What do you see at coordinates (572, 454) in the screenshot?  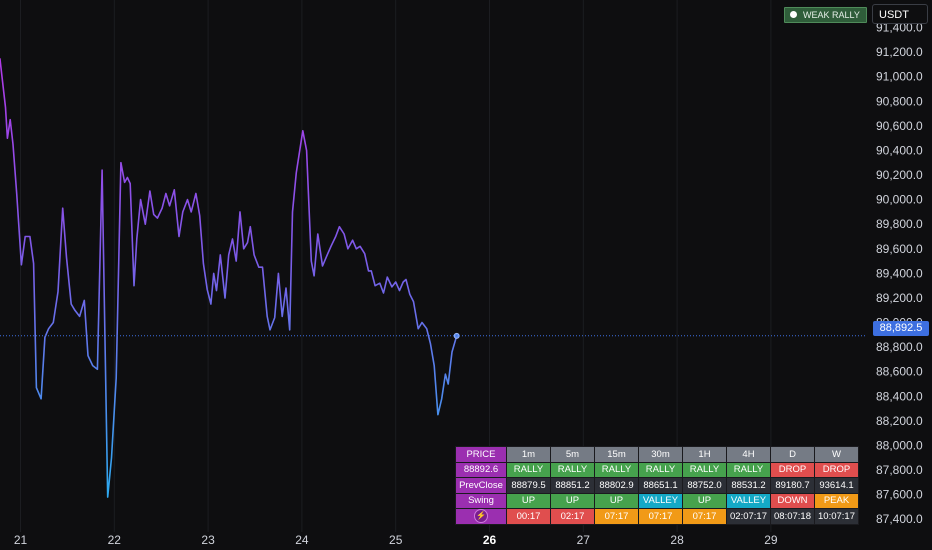 I see `table-header-timeframe: 5m` at bounding box center [572, 454].